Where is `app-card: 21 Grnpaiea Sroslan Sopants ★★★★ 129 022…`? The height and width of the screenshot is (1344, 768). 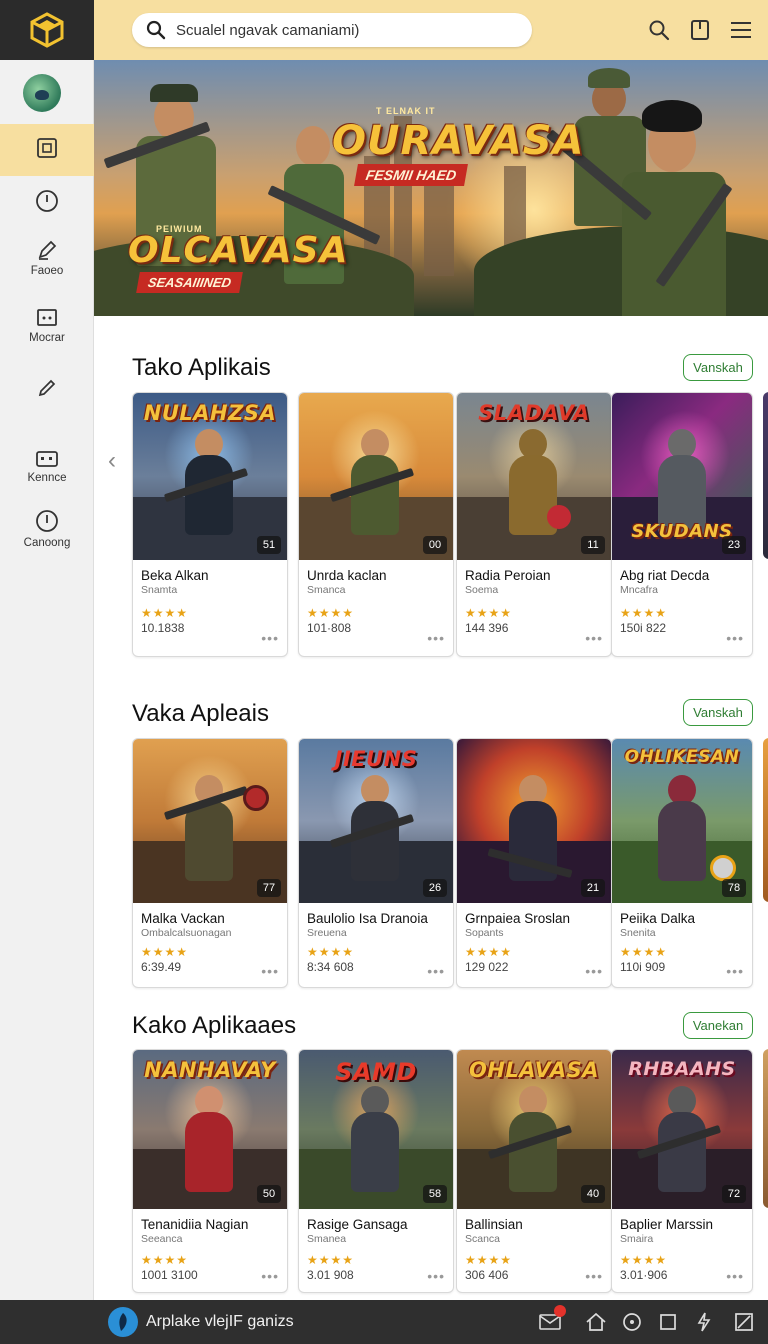
app-card: 21 Grnpaiea Sroslan Sopants ★★★★ 129 022… is located at coordinates (534, 863).